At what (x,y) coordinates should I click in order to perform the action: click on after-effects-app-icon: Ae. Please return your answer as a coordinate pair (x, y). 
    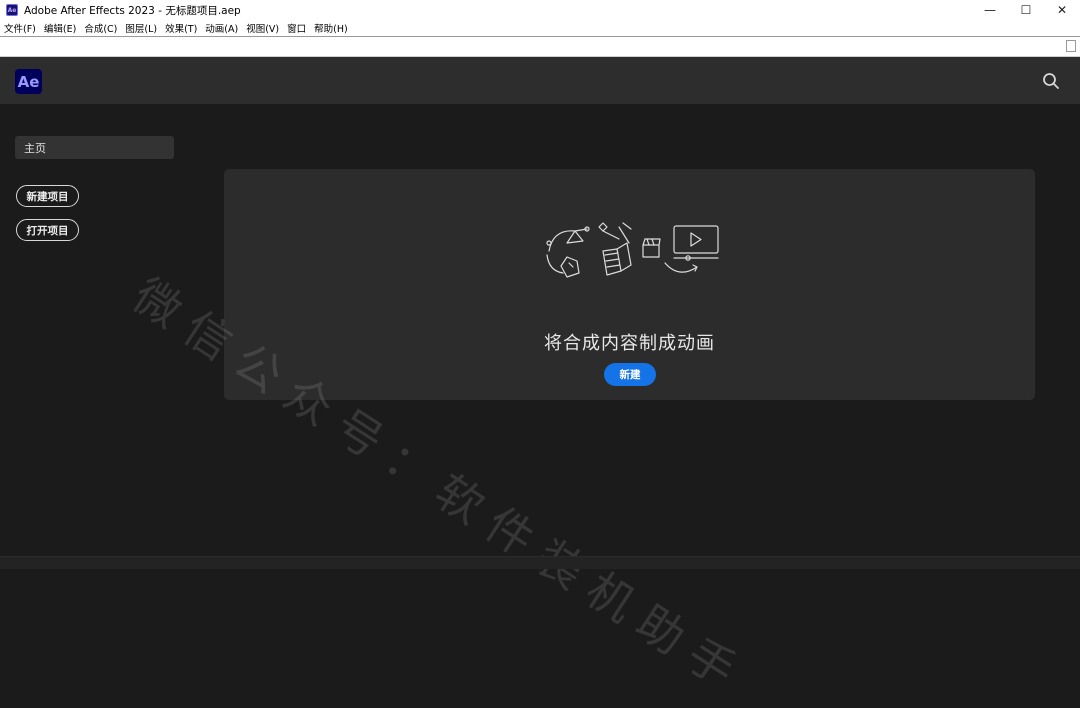
    Looking at the image, I should click on (12, 10).